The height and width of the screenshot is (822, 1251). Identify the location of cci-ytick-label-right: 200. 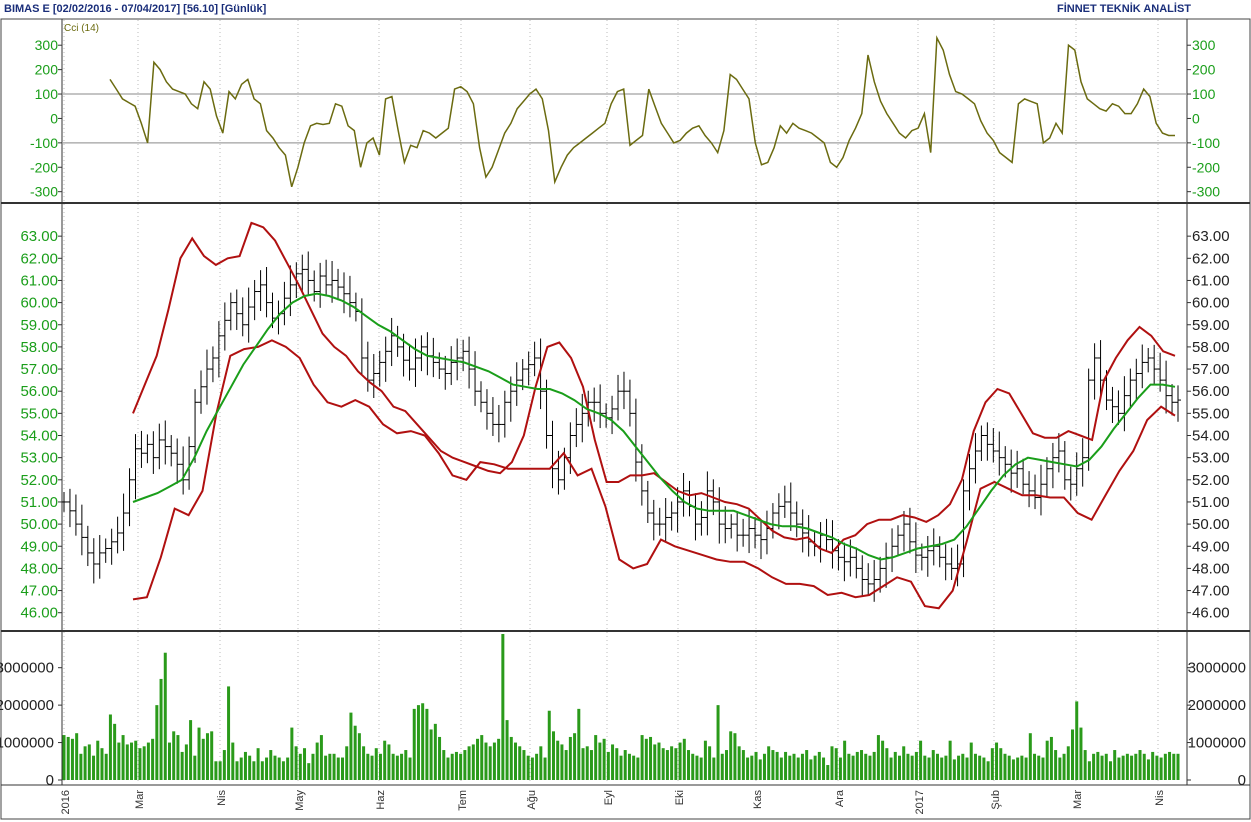
(1204, 70).